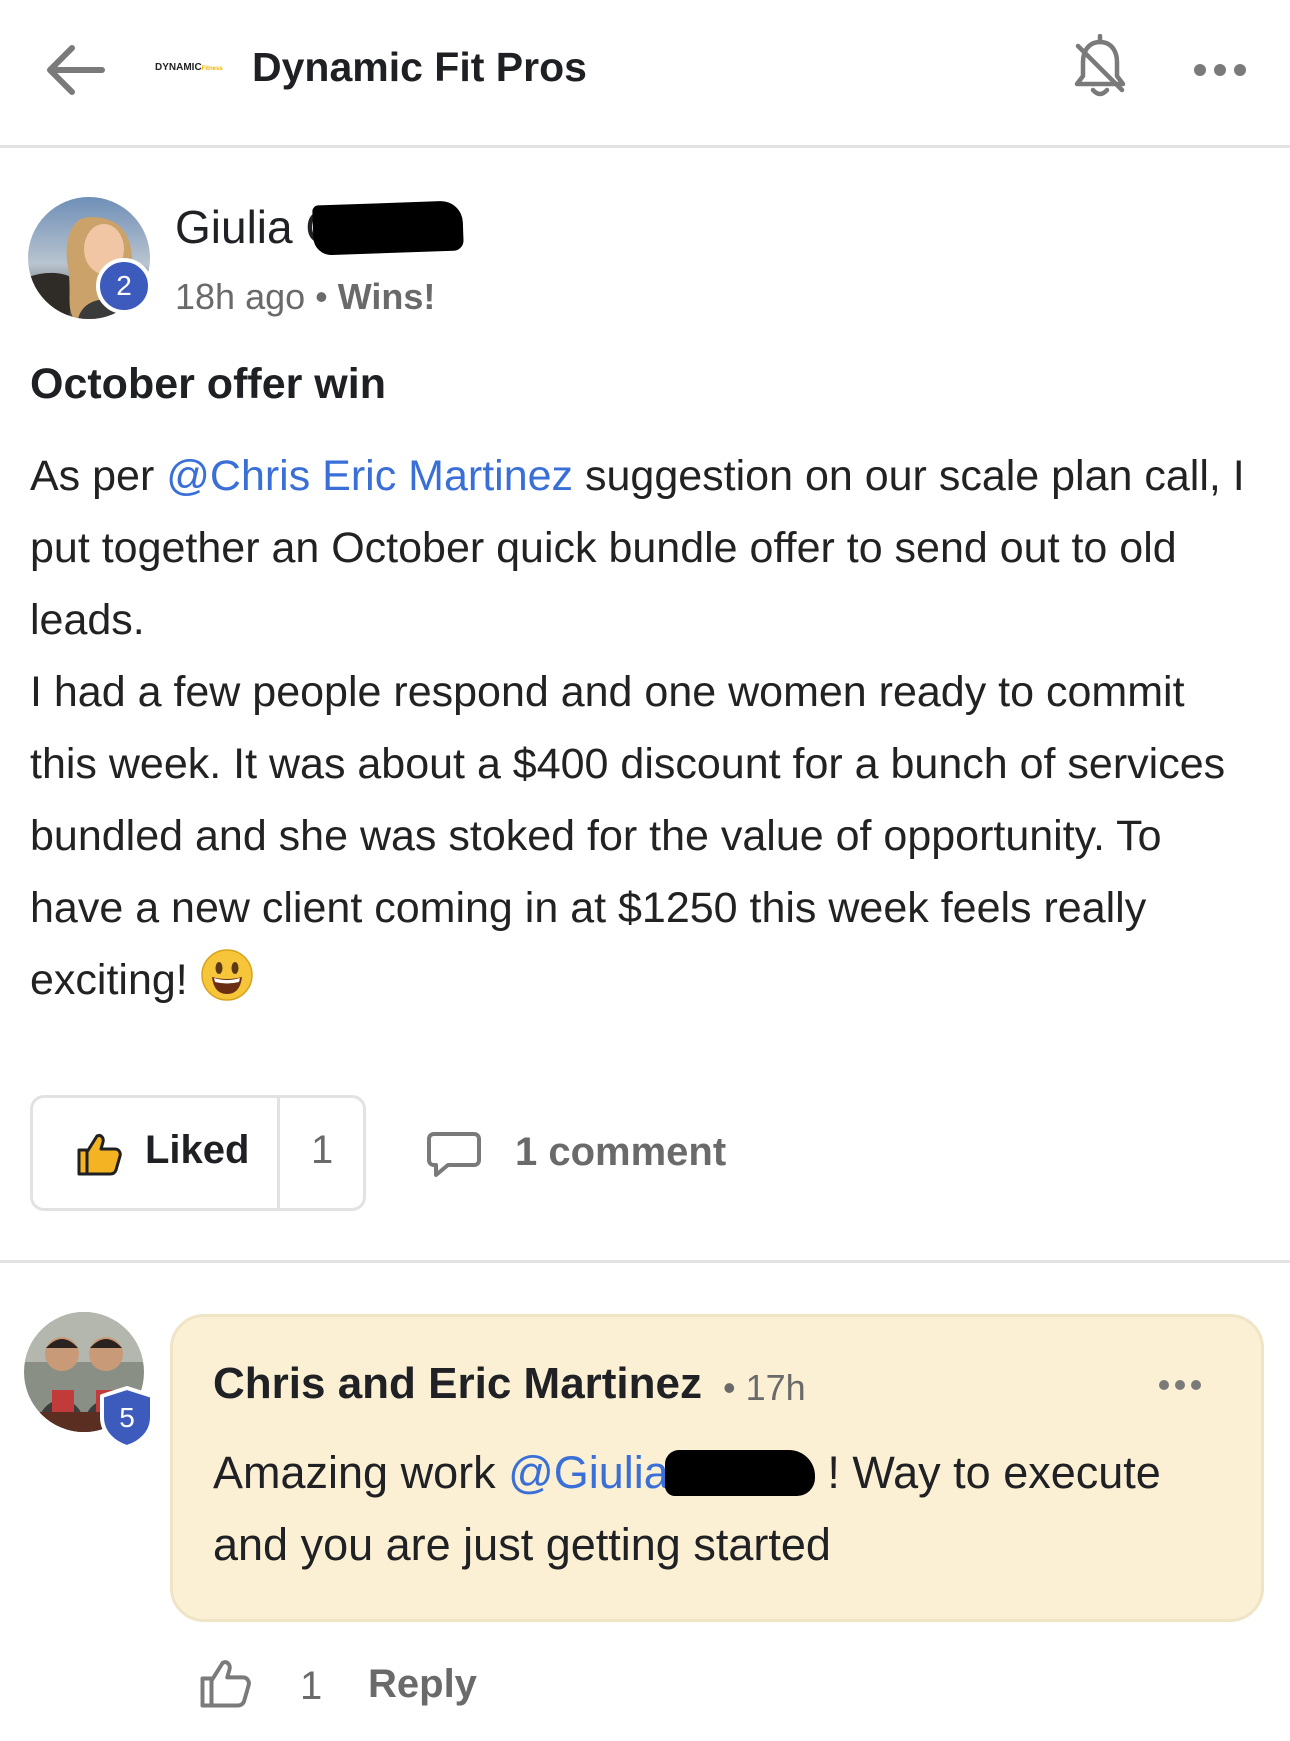  I want to click on comment-like-count: 1, so click(311, 1686).